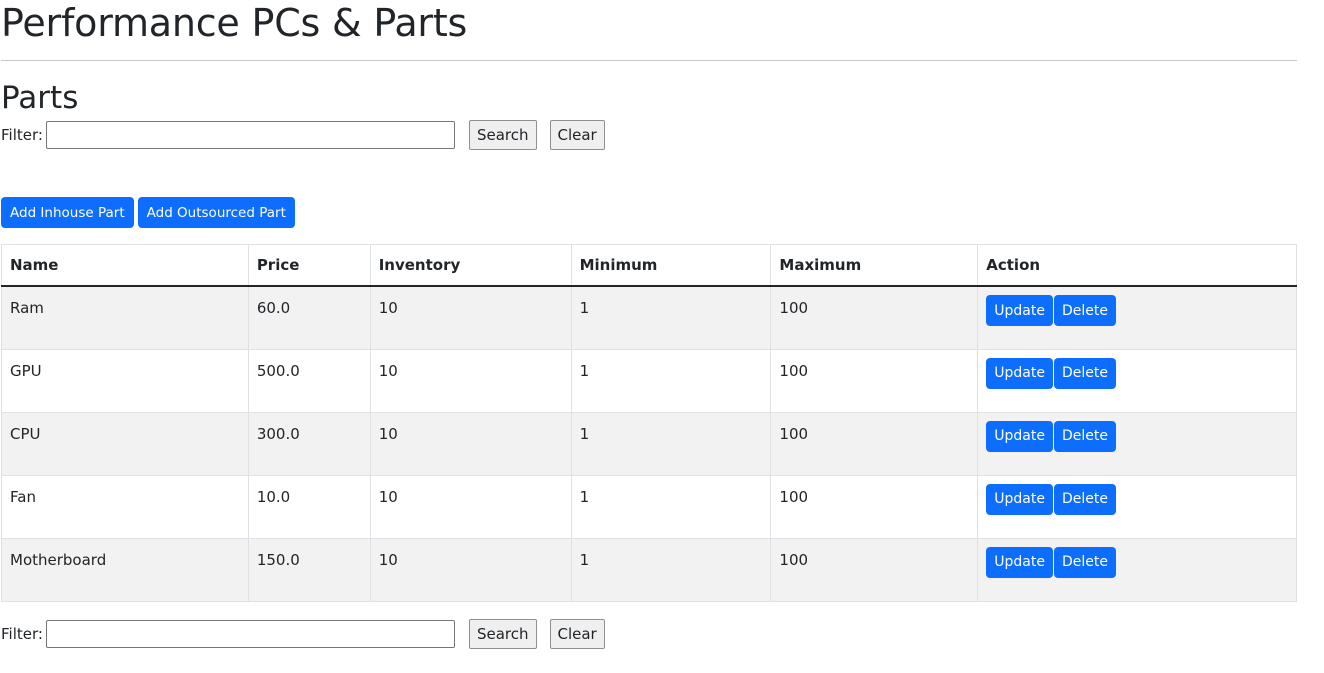  What do you see at coordinates (67, 212) in the screenshot?
I see `add-inhouse-part-button: Add Inhouse Part` at bounding box center [67, 212].